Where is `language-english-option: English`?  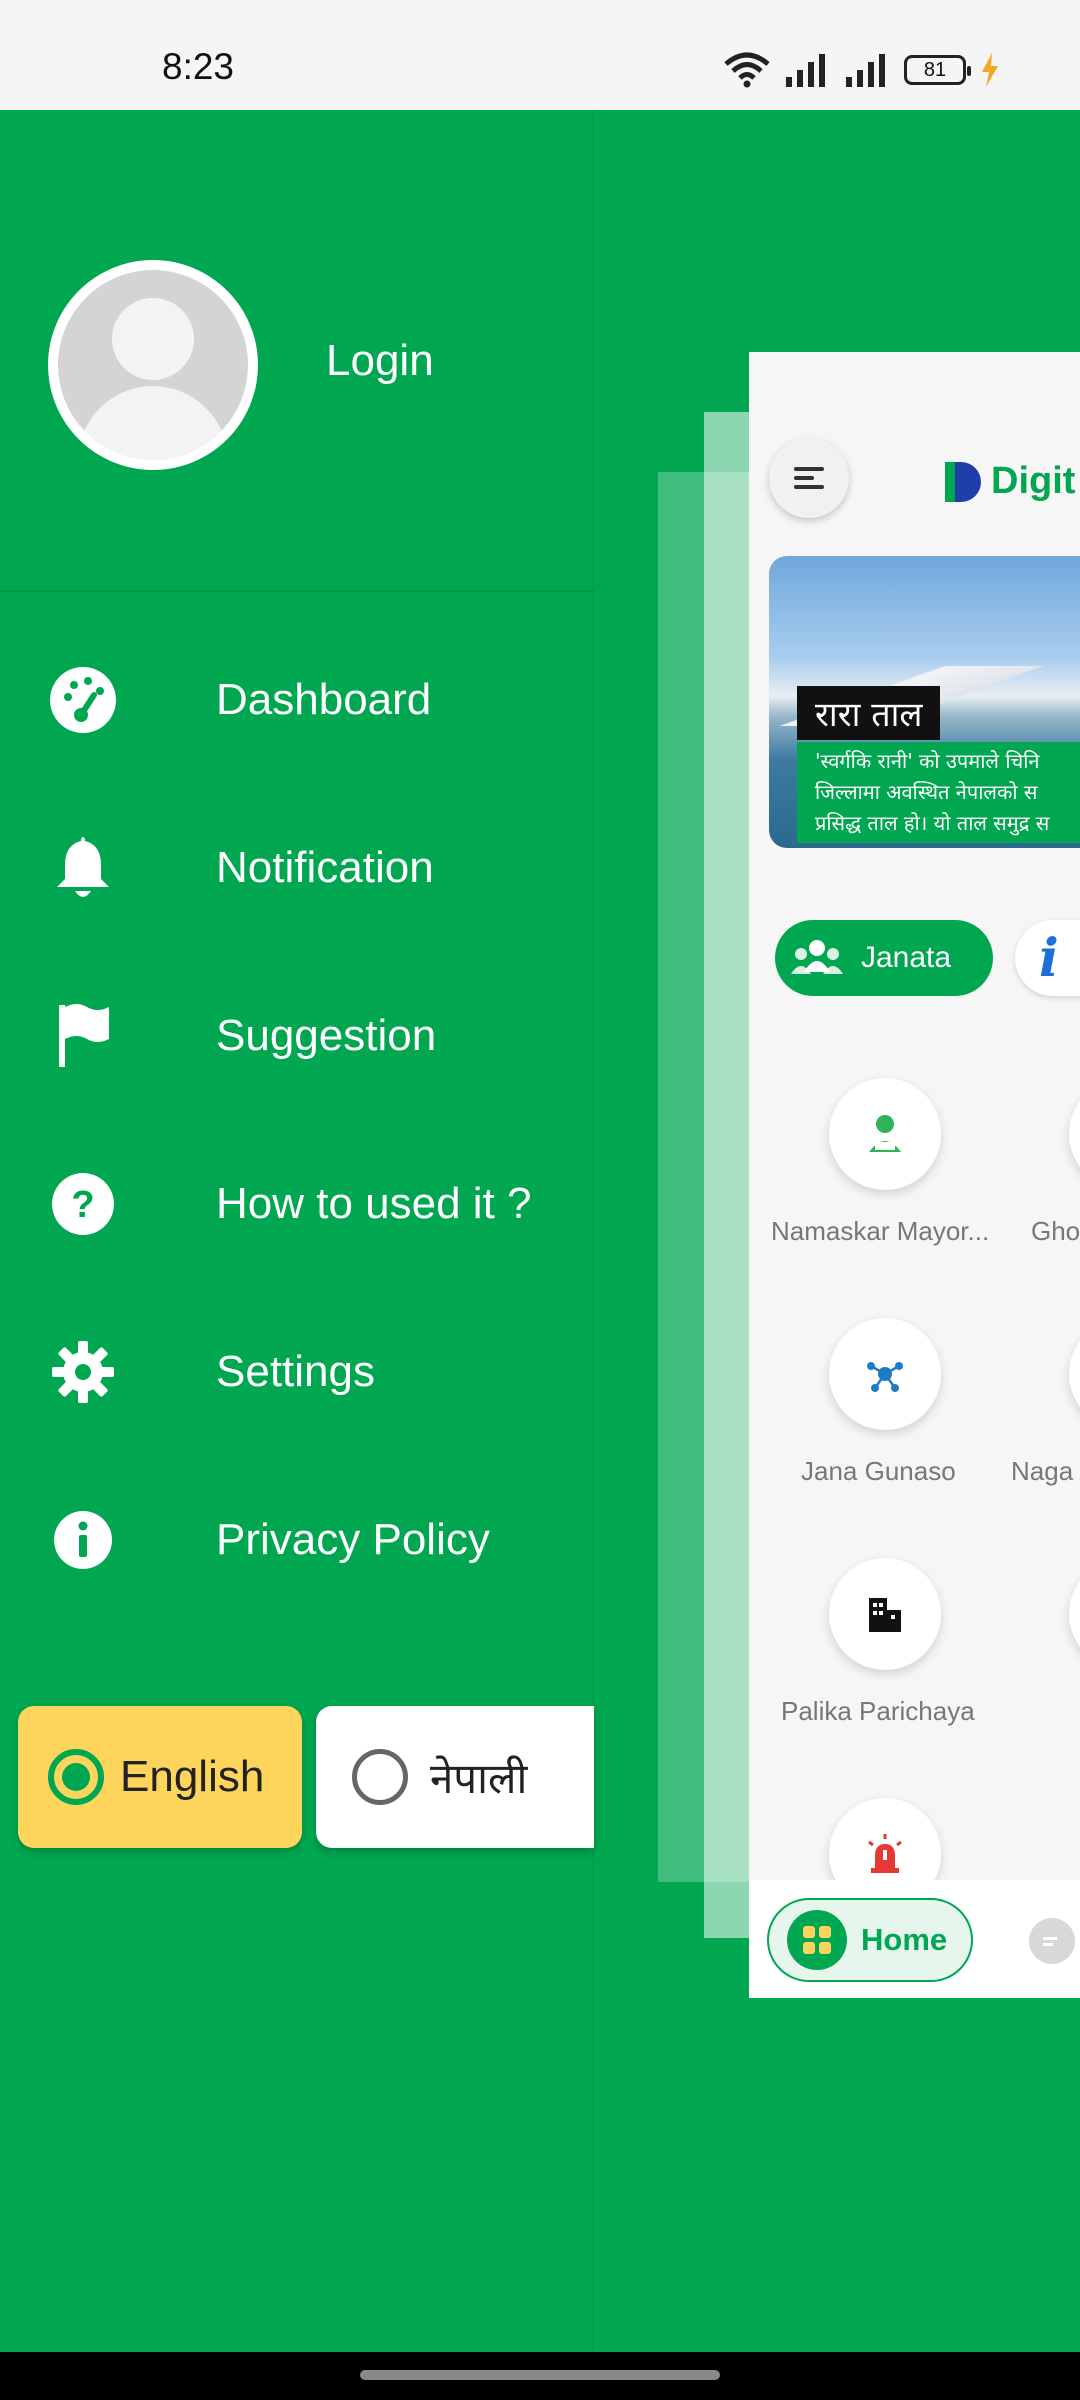
language-english-option: English is located at coordinates (160, 1777).